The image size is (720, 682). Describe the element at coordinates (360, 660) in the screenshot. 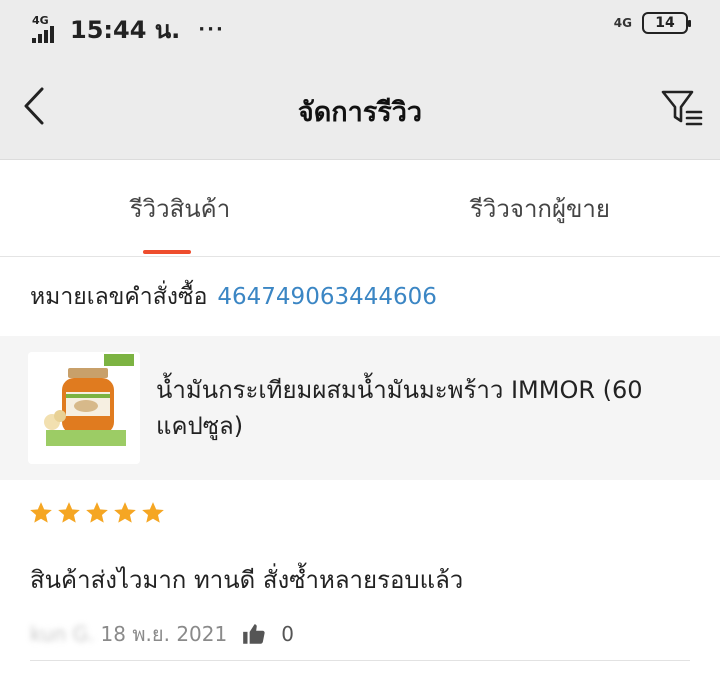

I see `divider` at that location.